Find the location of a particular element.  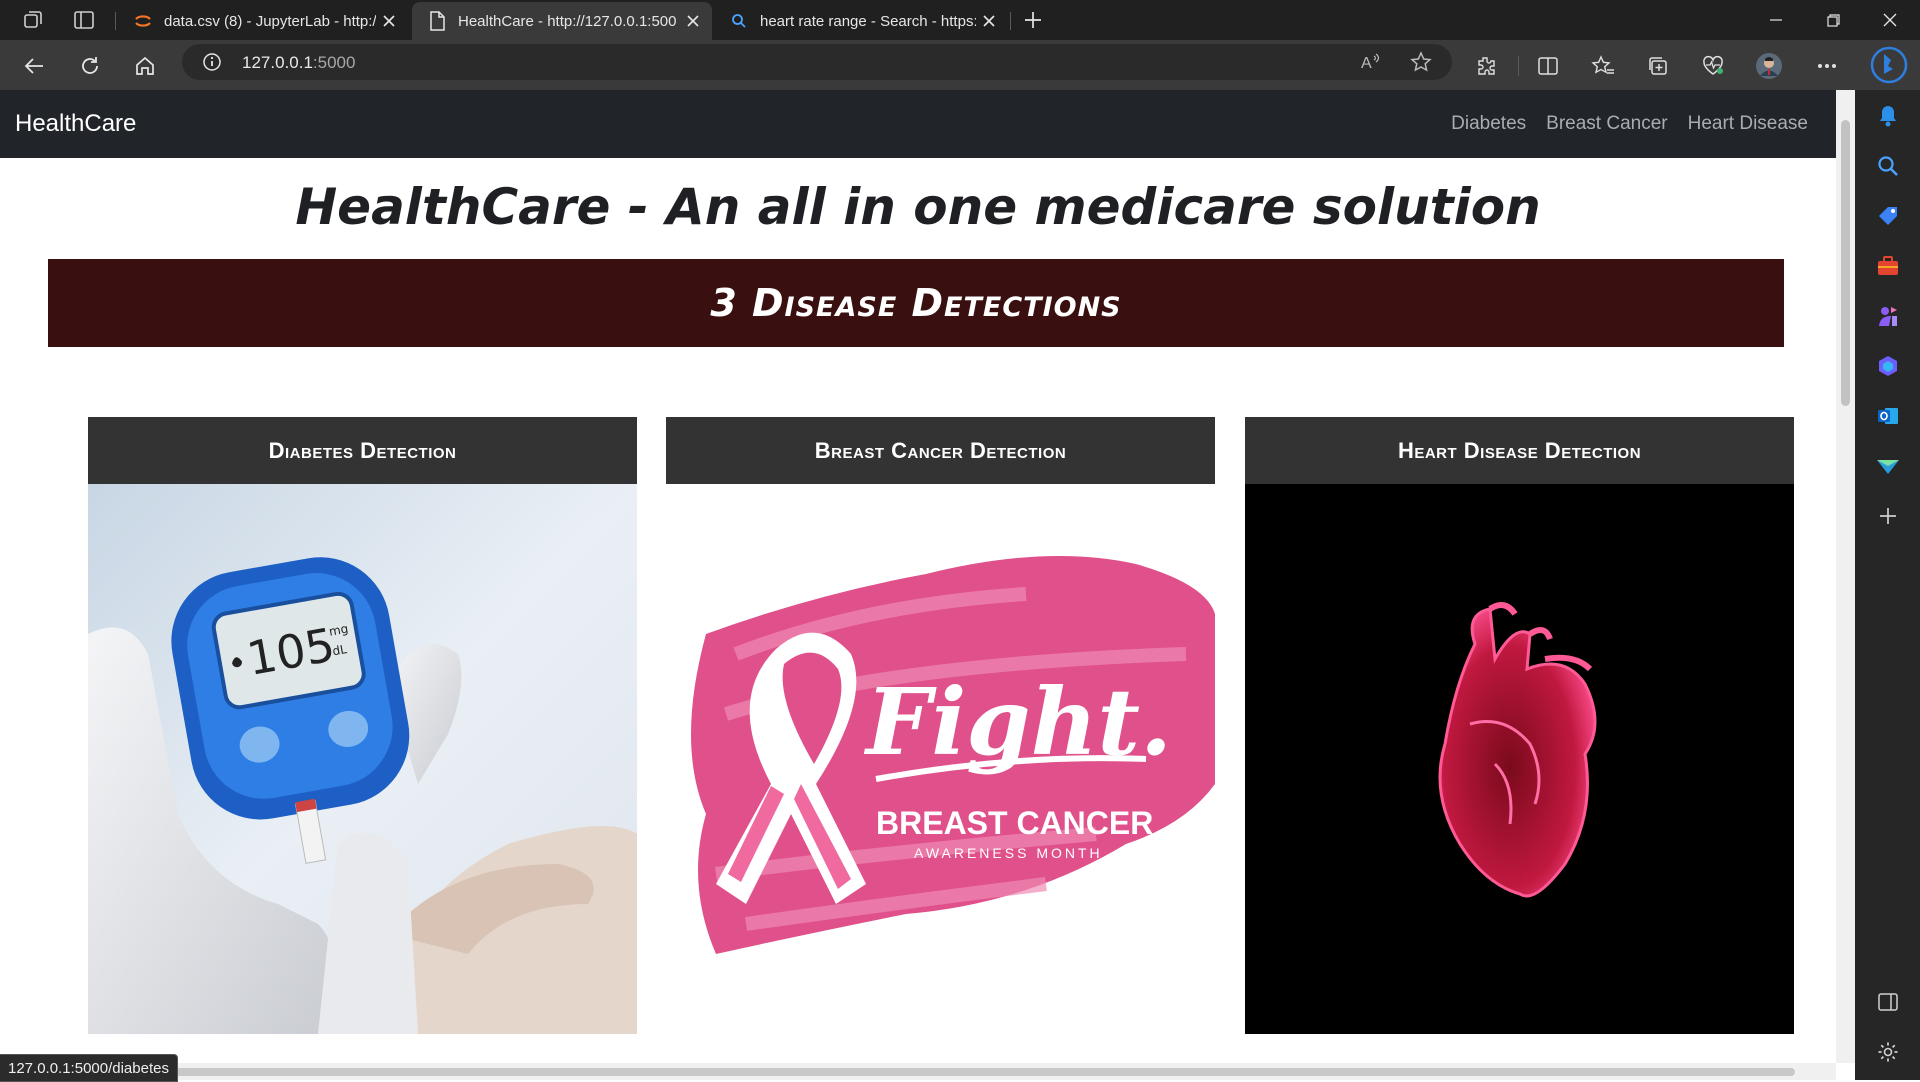

pink-ribbon-image: Fight. BREAST CANCER AWARENESS MONTH is located at coordinates (940, 759).